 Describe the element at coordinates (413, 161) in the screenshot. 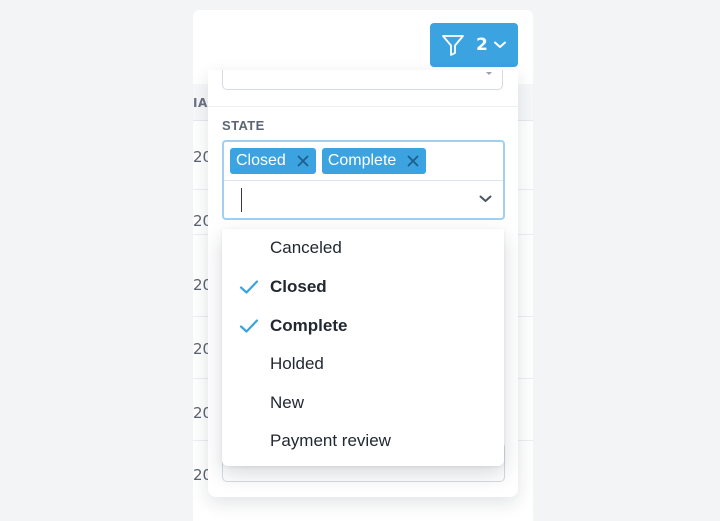

I see `remove-chip-complete-icon` at that location.